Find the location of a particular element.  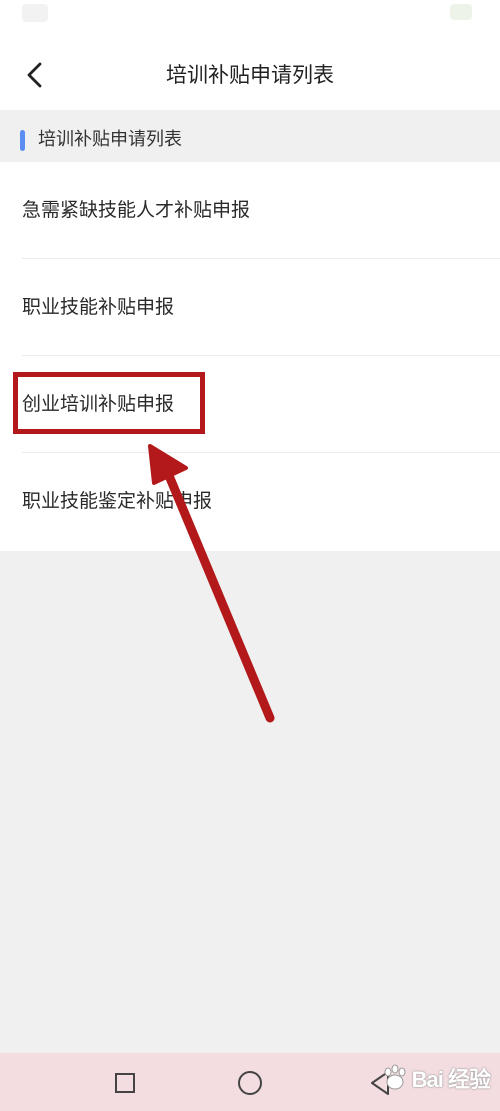

home-icon is located at coordinates (250, 1083).